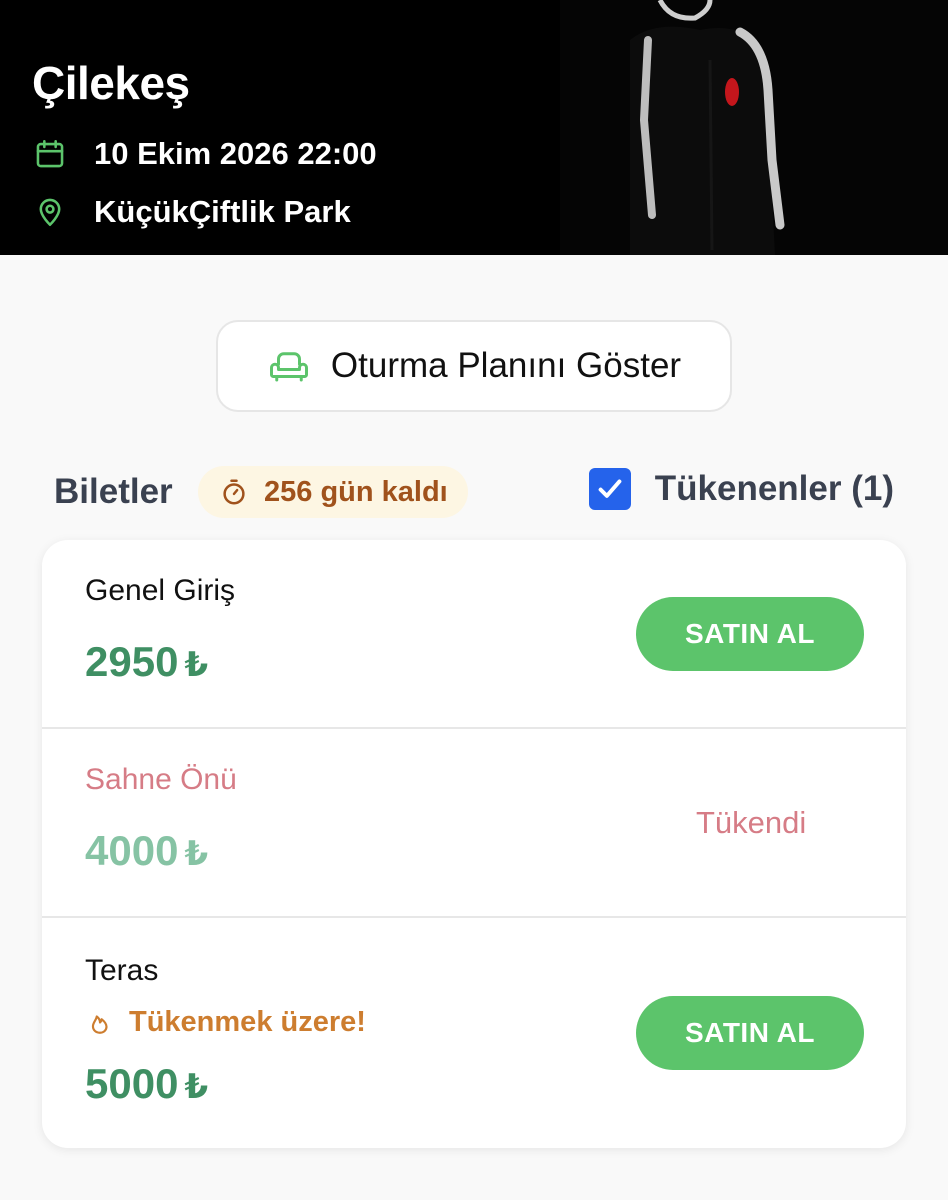  I want to click on countdown-badge: 256 gün kaldı, so click(333, 492).